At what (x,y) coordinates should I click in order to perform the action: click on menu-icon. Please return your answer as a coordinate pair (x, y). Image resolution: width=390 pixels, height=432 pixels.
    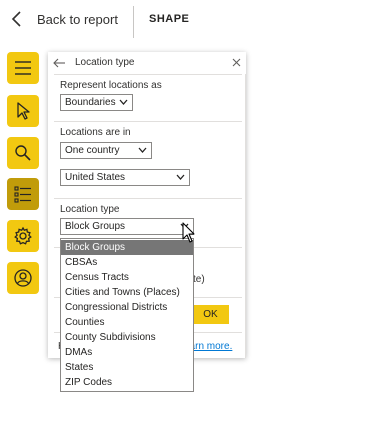
    Looking at the image, I should click on (23, 68).